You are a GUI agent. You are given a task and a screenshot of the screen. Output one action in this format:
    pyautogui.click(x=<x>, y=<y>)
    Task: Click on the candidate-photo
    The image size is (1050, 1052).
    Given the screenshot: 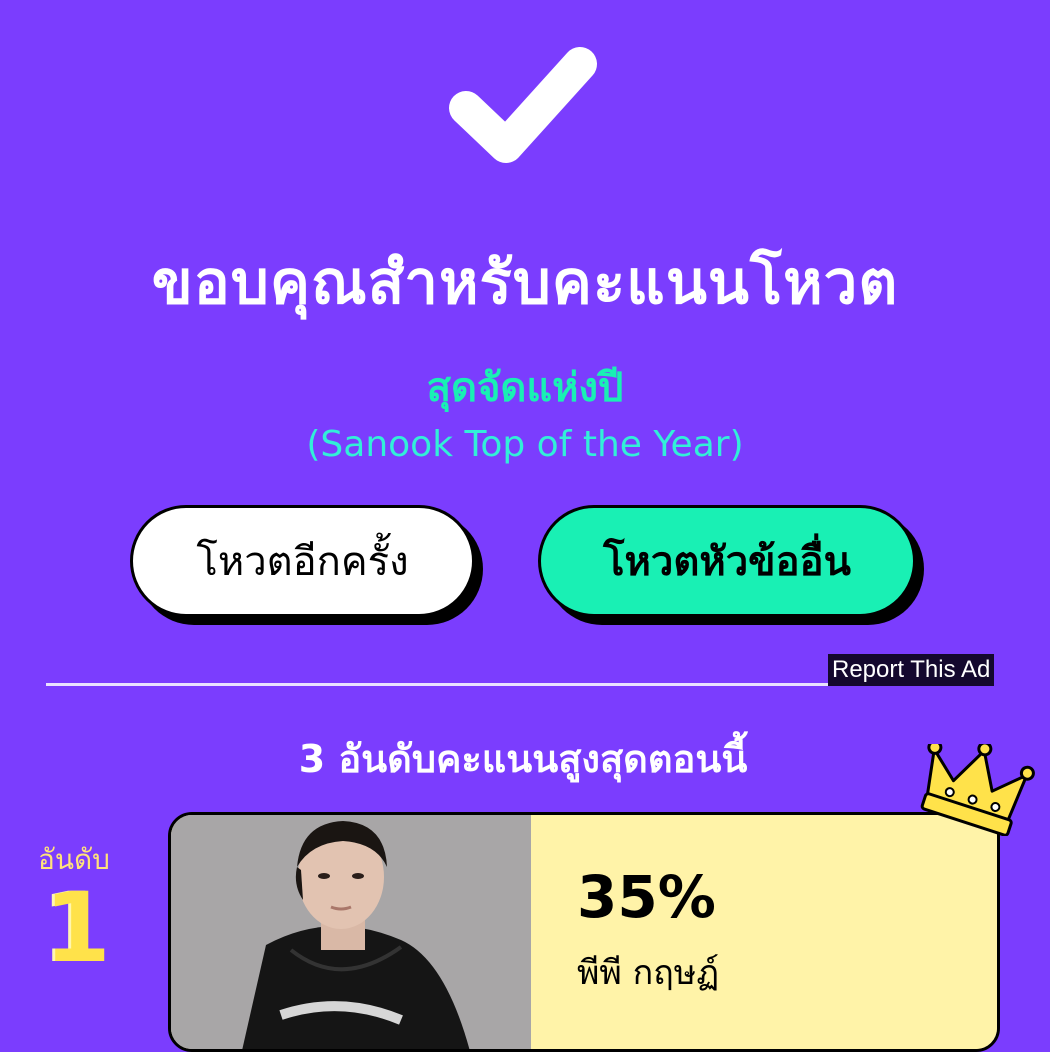 What is the action you would take?
    pyautogui.click(x=351, y=932)
    